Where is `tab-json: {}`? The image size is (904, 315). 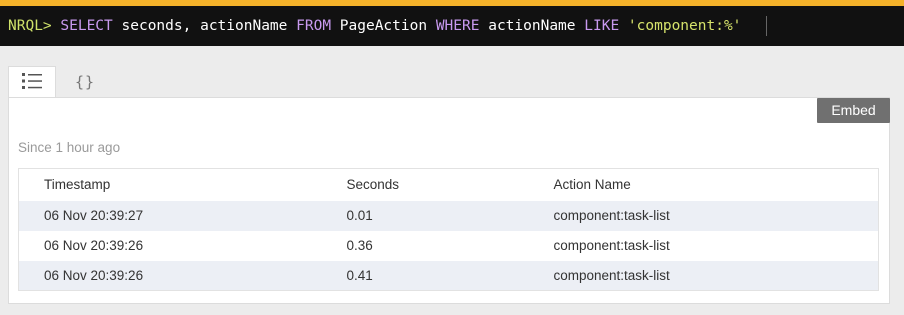 tab-json: {} is located at coordinates (85, 82).